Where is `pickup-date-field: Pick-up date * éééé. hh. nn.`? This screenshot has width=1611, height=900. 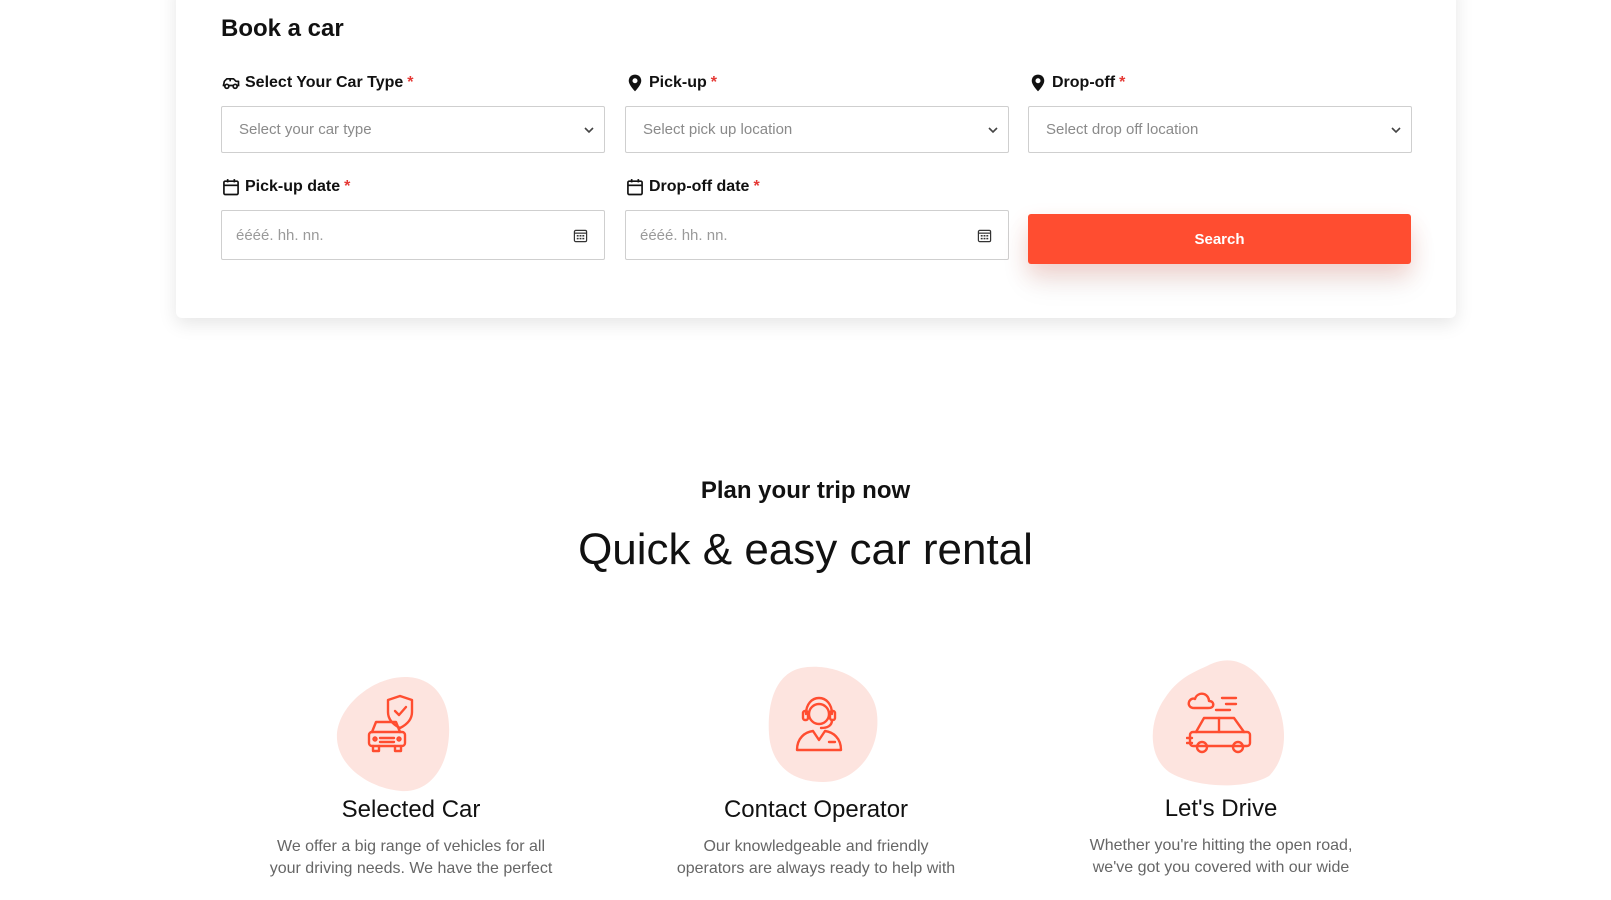
pickup-date-field: Pick-up date * éééé. hh. nn. is located at coordinates (413, 218).